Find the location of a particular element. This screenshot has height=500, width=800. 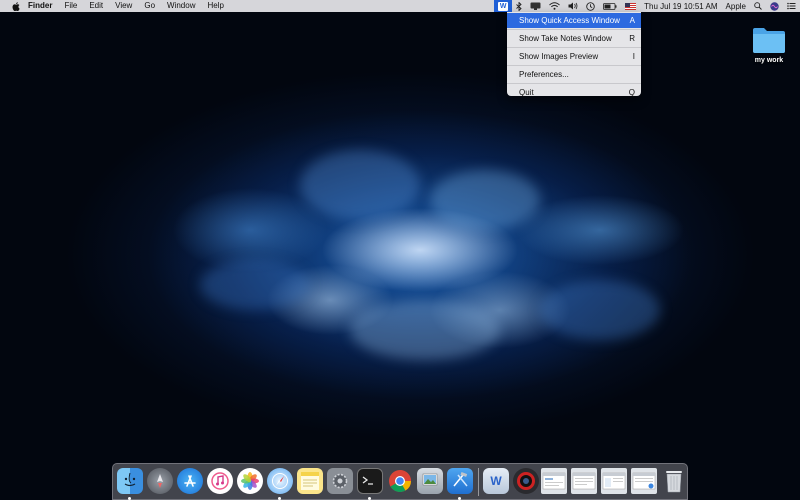

menu-view: View is located at coordinates (123, 6).